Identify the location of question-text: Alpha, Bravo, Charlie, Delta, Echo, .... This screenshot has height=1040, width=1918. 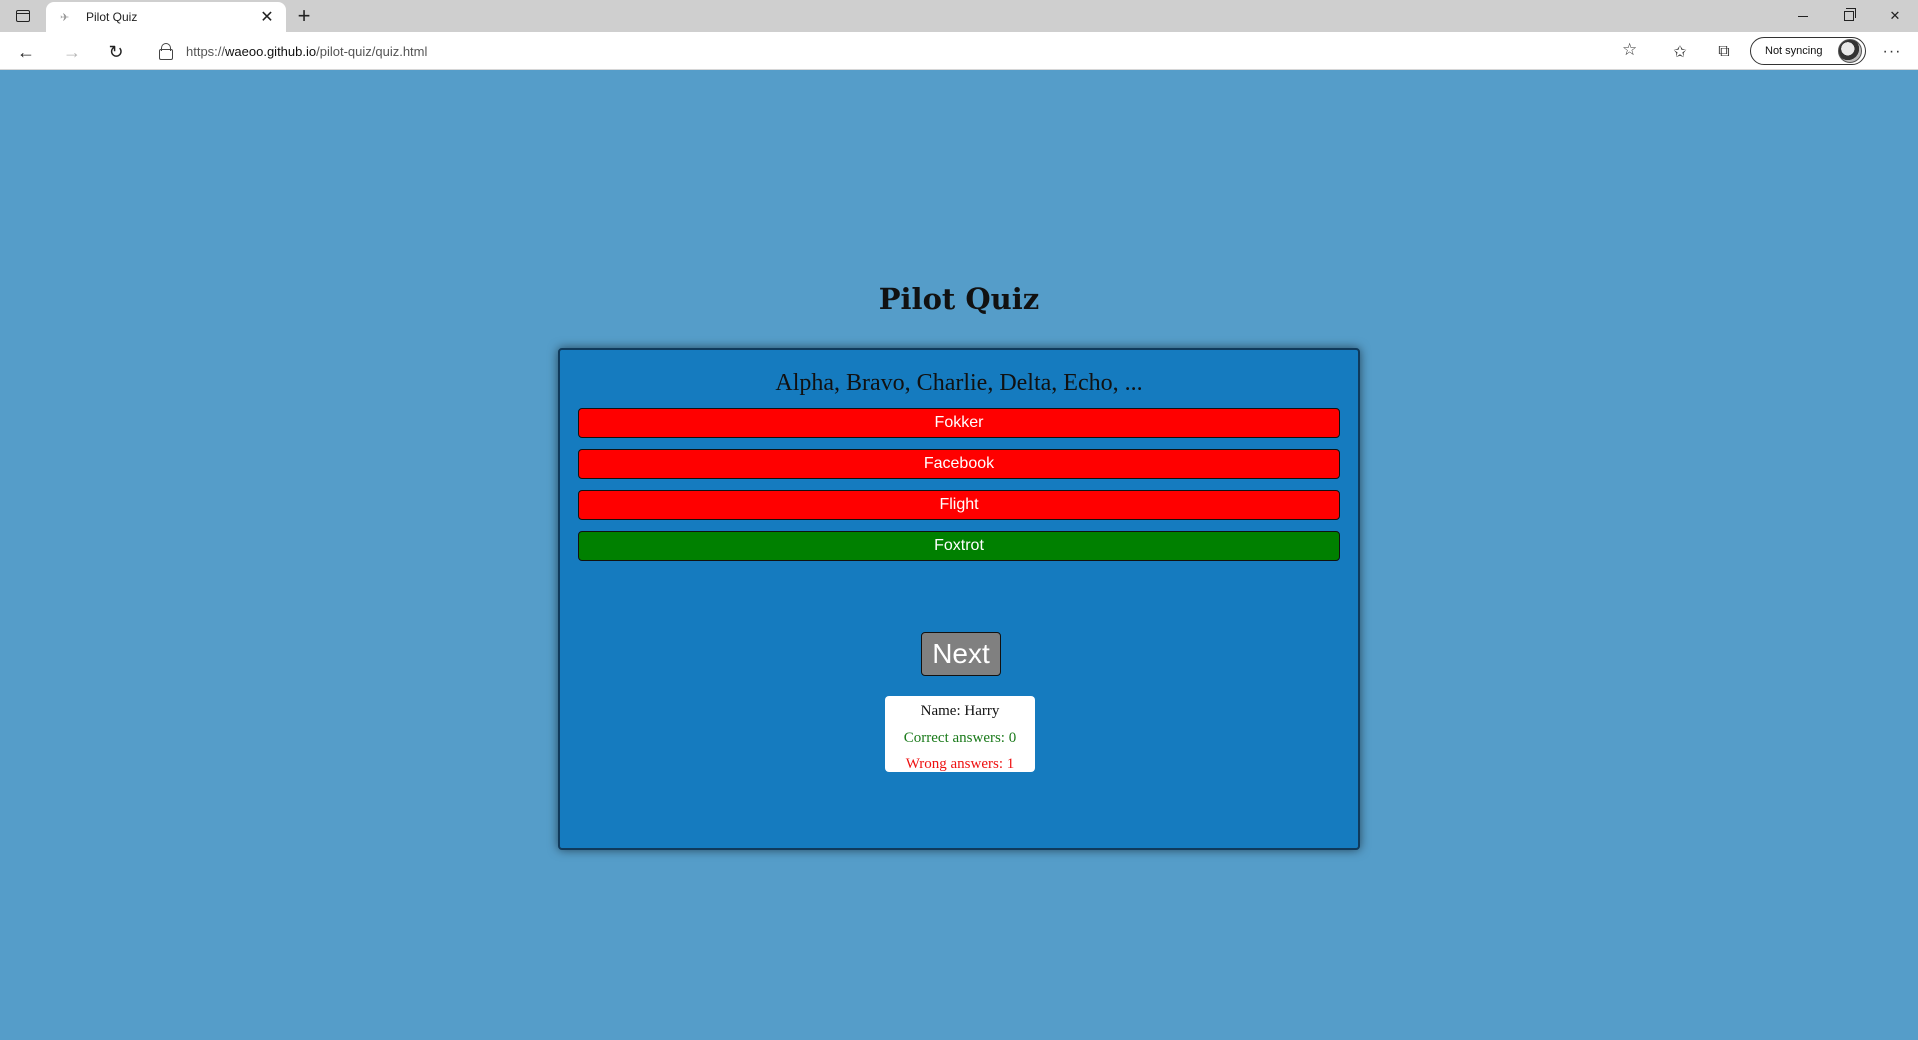
(959, 383).